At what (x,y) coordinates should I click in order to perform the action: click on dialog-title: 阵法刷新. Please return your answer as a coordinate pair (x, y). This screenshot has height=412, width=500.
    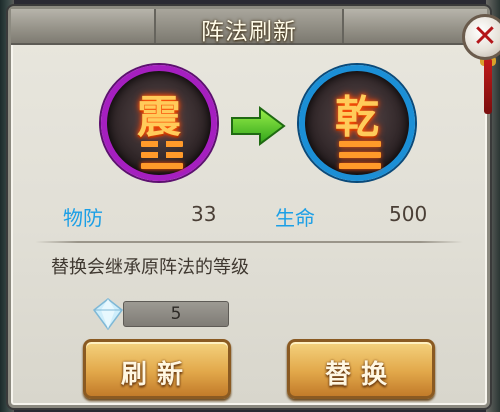
    Looking at the image, I should click on (249, 32).